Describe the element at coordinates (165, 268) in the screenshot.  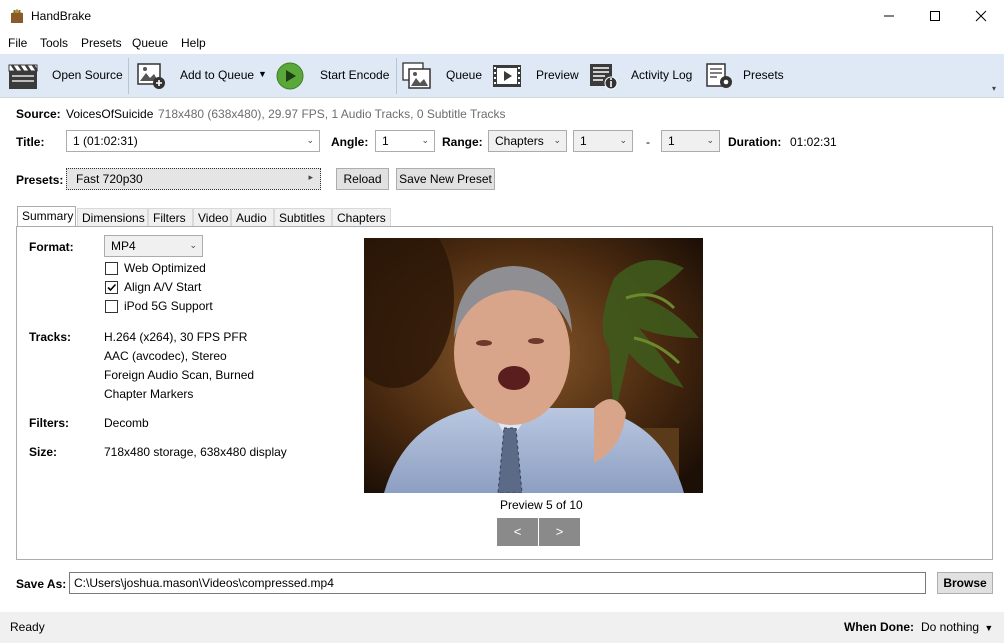
I see `web-optimized-label: Web Optimized` at that location.